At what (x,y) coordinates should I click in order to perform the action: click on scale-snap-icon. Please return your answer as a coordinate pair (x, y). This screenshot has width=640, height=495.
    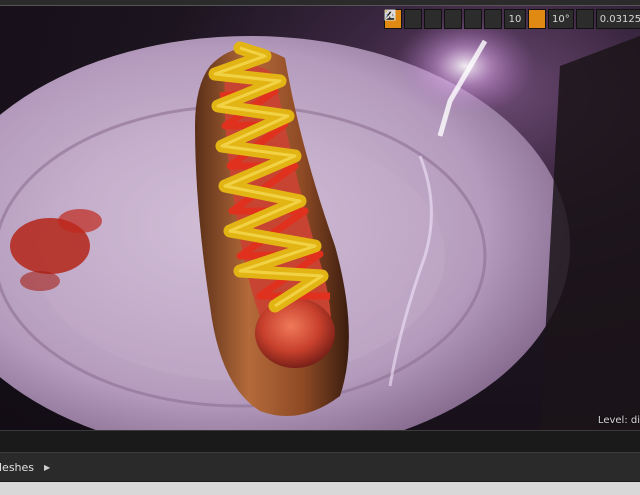
    Looking at the image, I should click on (390, 15).